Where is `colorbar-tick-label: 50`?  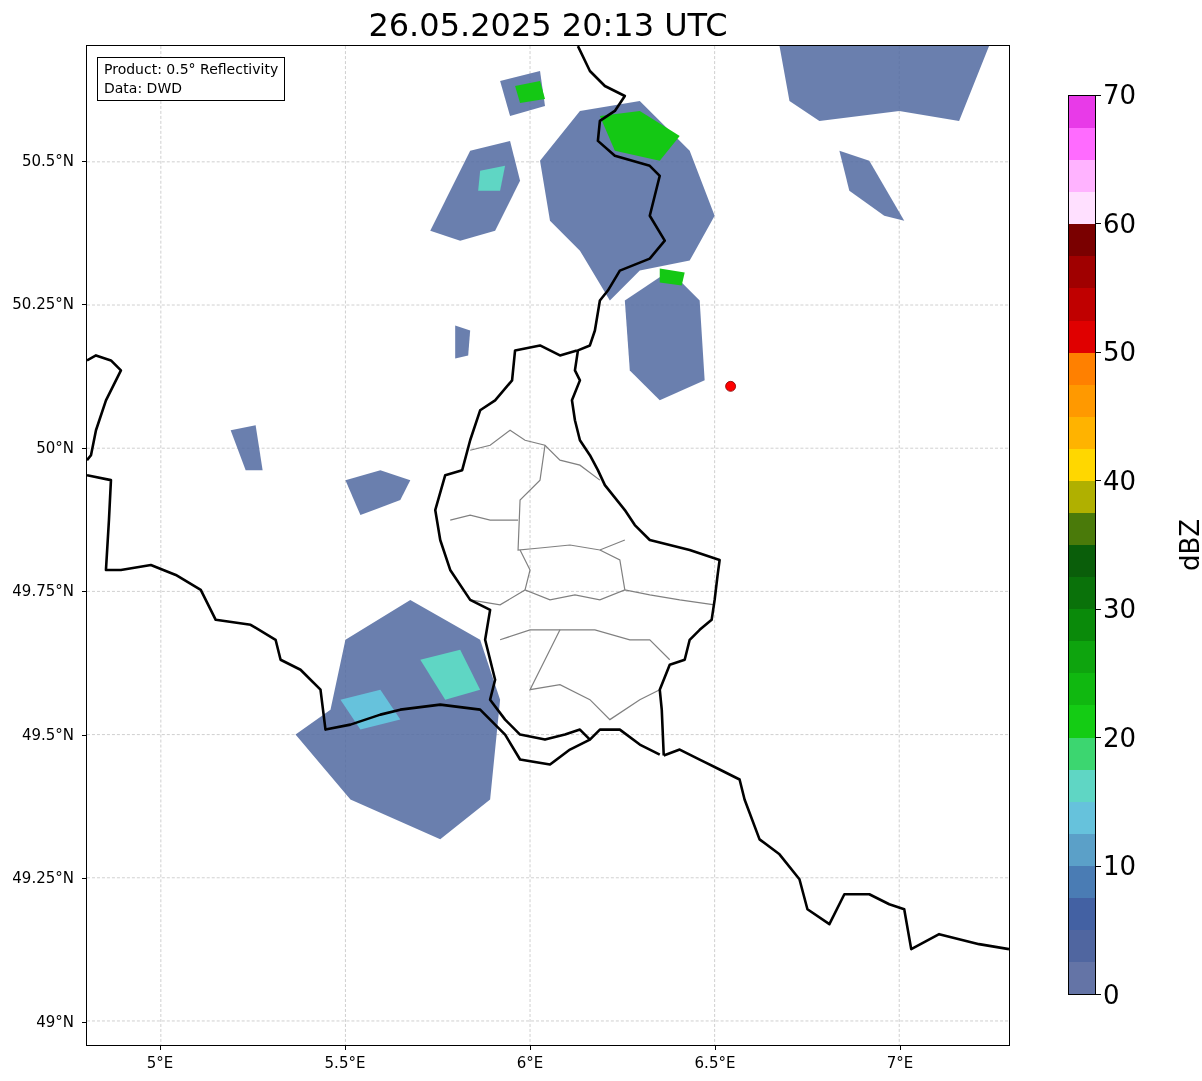
colorbar-tick-label: 50 is located at coordinates (1120, 352).